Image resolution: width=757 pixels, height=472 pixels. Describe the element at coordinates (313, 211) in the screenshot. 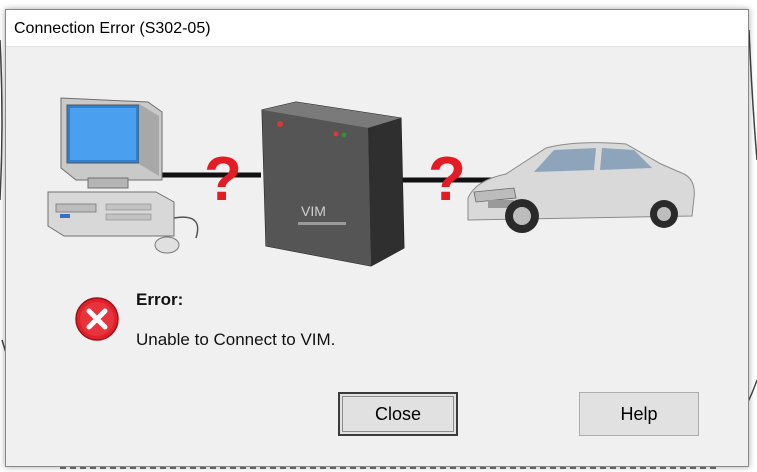

I see `vim-label: VIM` at that location.